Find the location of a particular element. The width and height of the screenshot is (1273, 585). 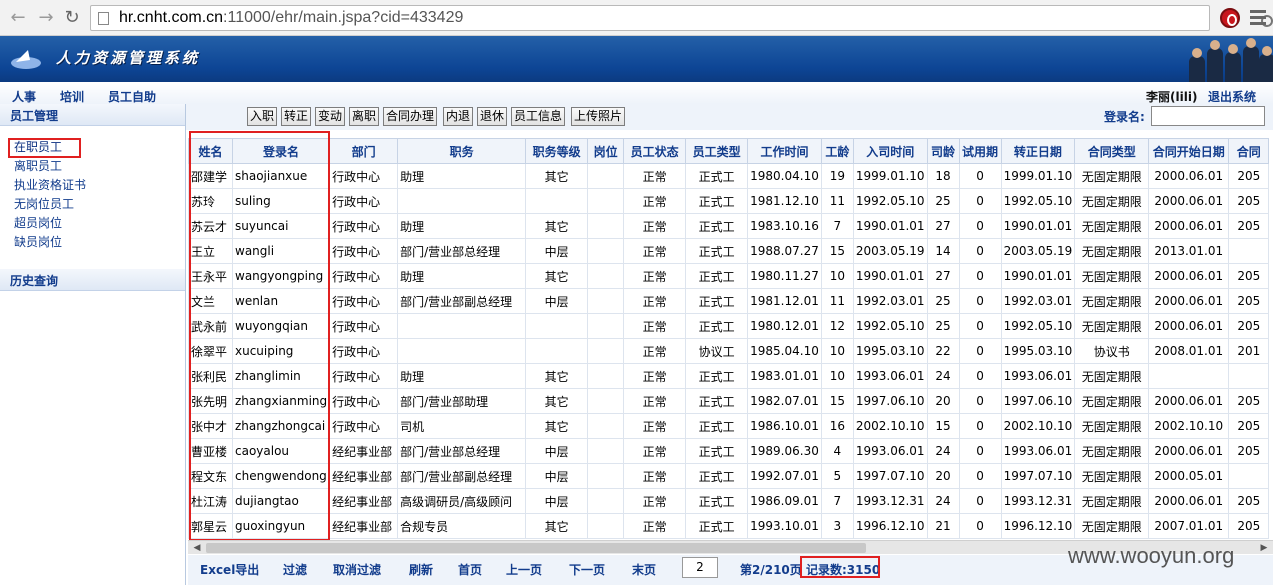

sidebar-item-departed-employees: 离职员工 is located at coordinates (99, 166).